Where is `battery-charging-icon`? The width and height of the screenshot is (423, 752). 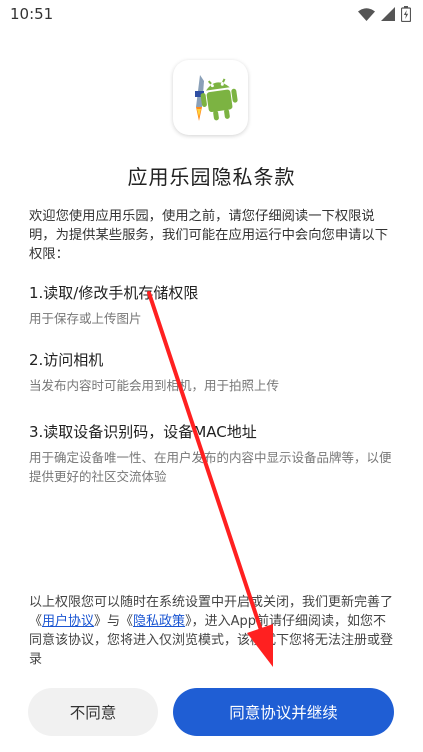
battery-charging-icon is located at coordinates (406, 14).